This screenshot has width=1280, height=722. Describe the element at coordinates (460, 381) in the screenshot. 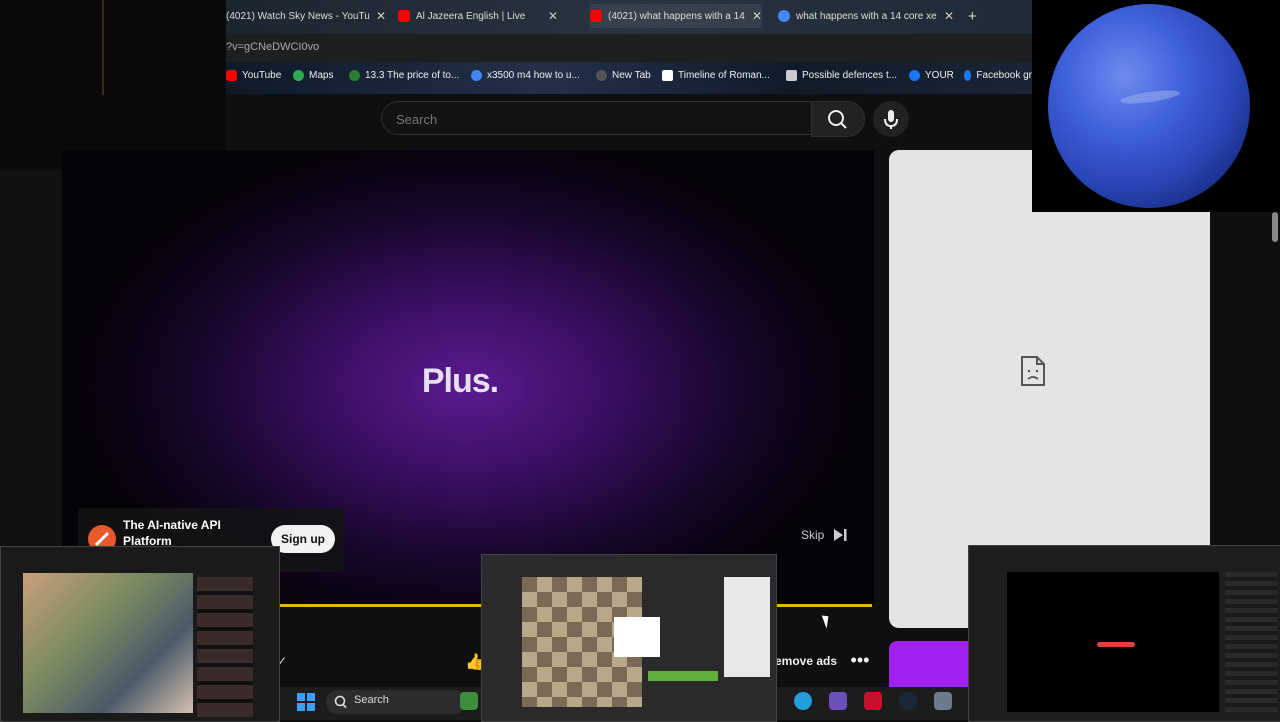

I see `video-title: Plus.` at that location.